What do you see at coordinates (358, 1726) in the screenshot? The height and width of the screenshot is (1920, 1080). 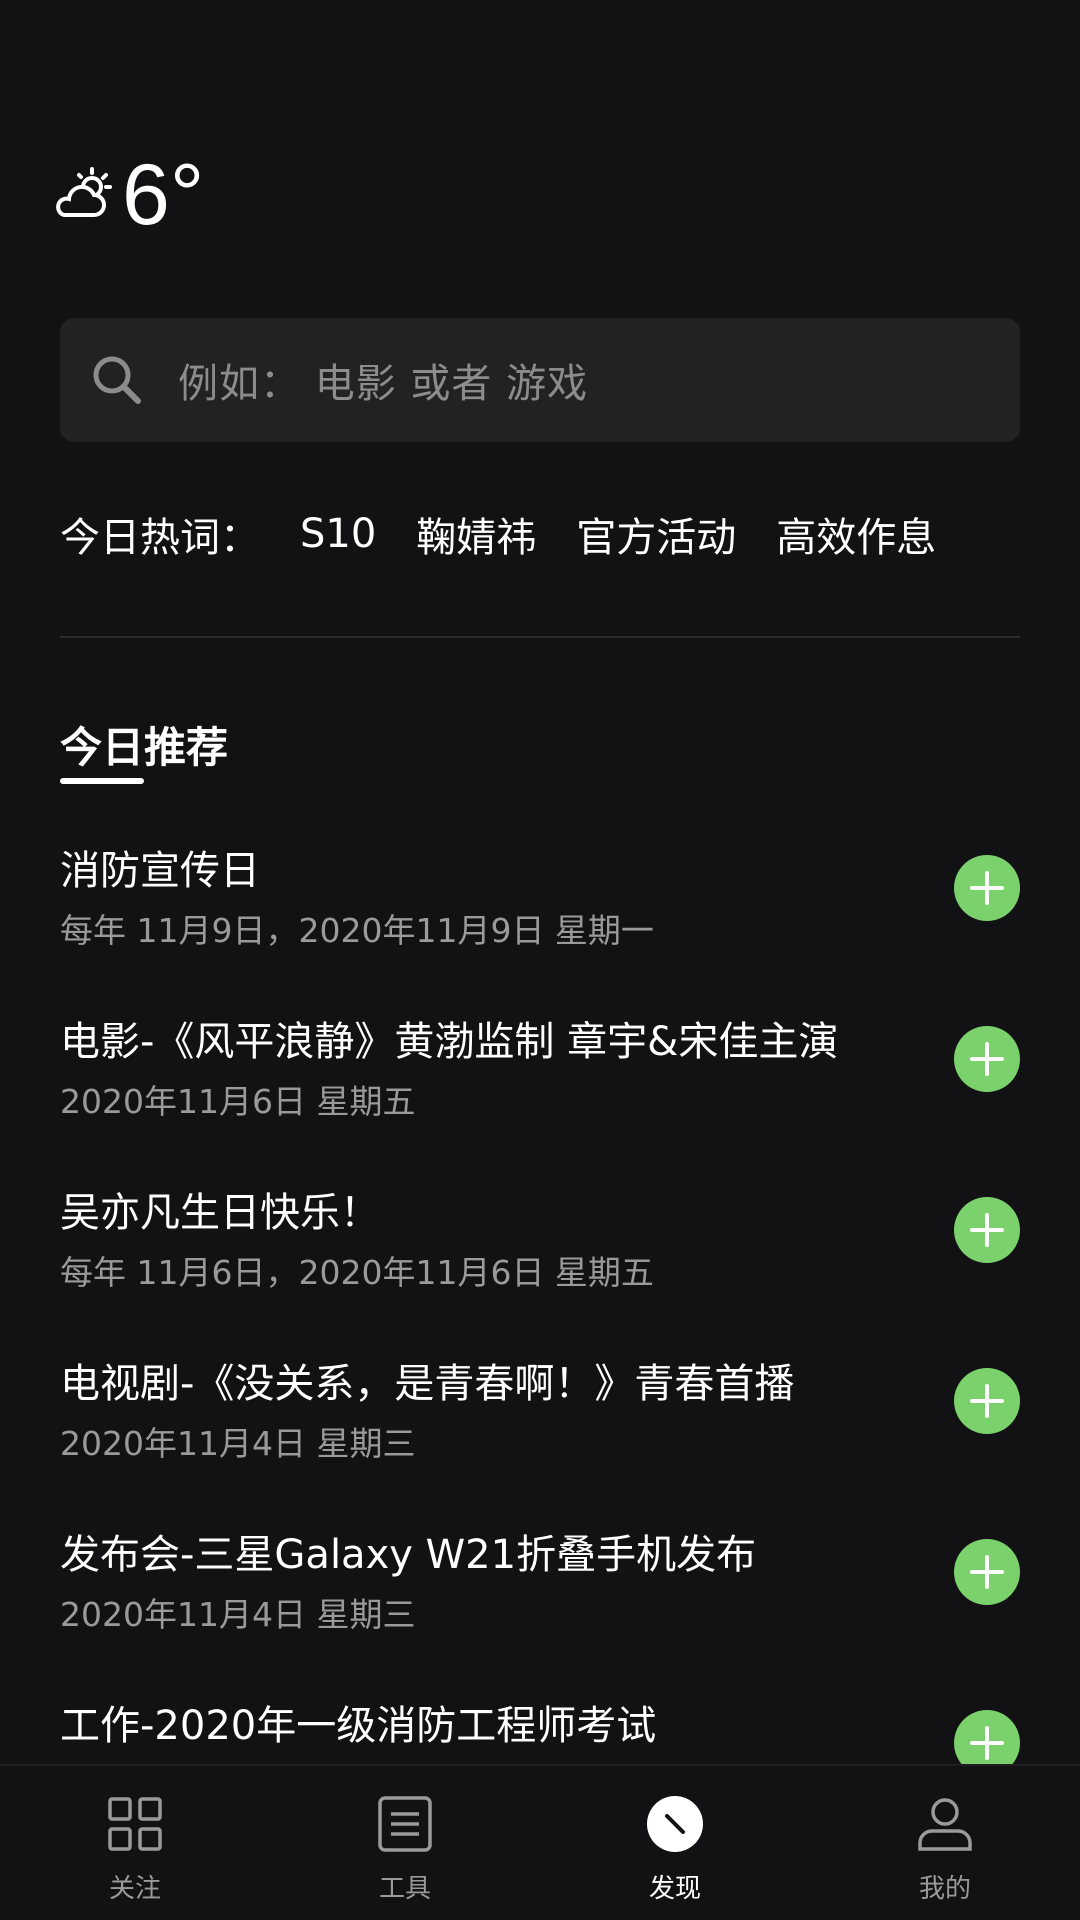 I see `item-title: 工作-2020年一级消防工程师考试` at bounding box center [358, 1726].